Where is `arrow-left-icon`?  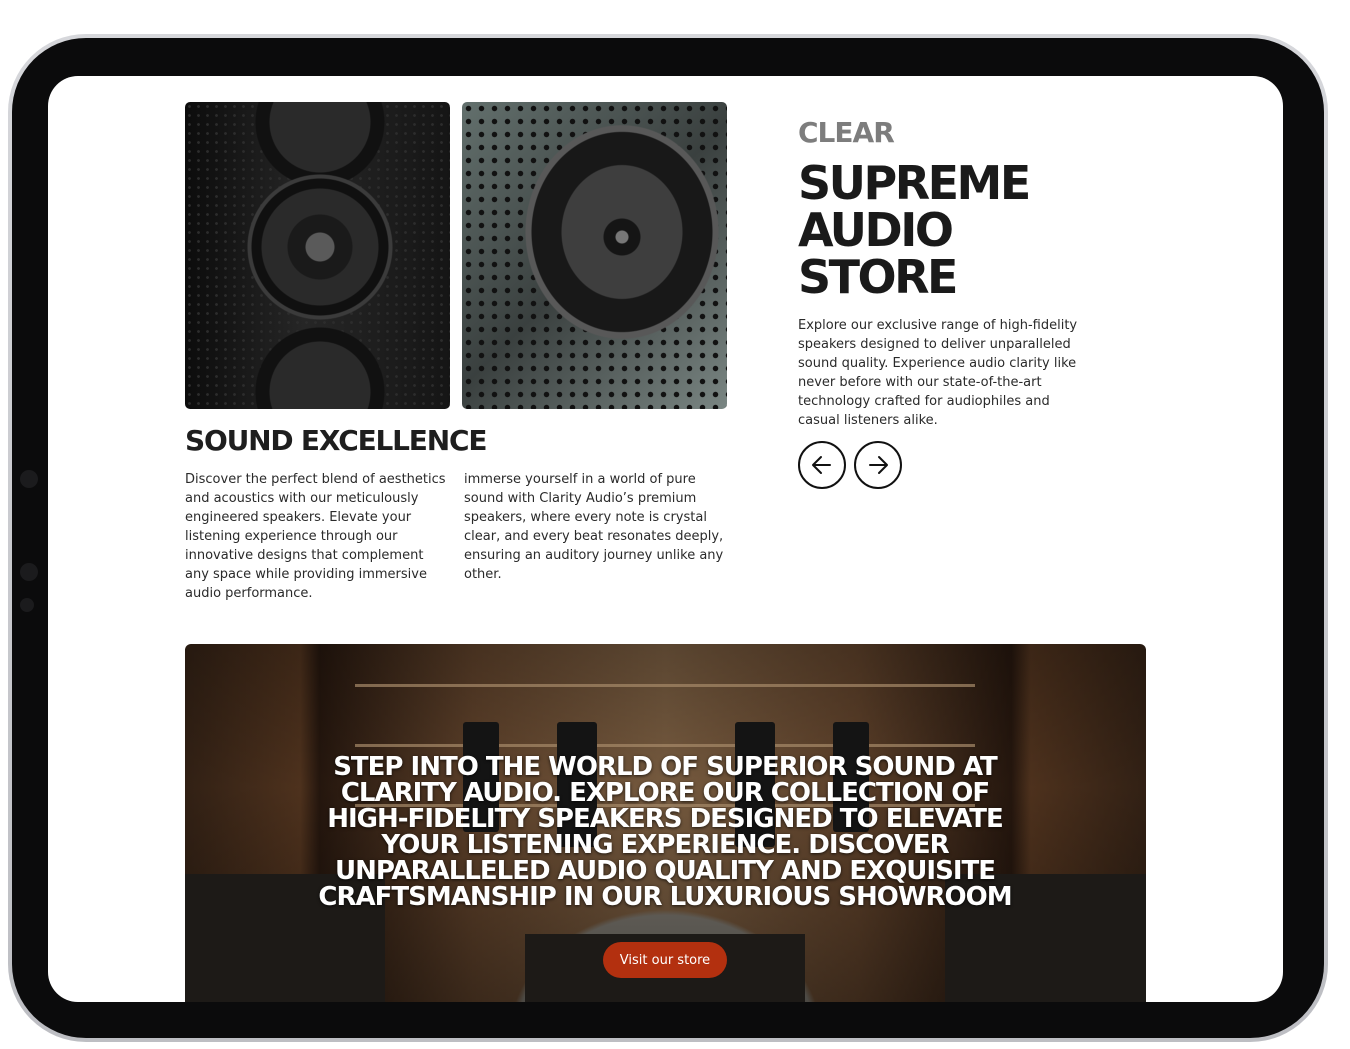 arrow-left-icon is located at coordinates (821, 465).